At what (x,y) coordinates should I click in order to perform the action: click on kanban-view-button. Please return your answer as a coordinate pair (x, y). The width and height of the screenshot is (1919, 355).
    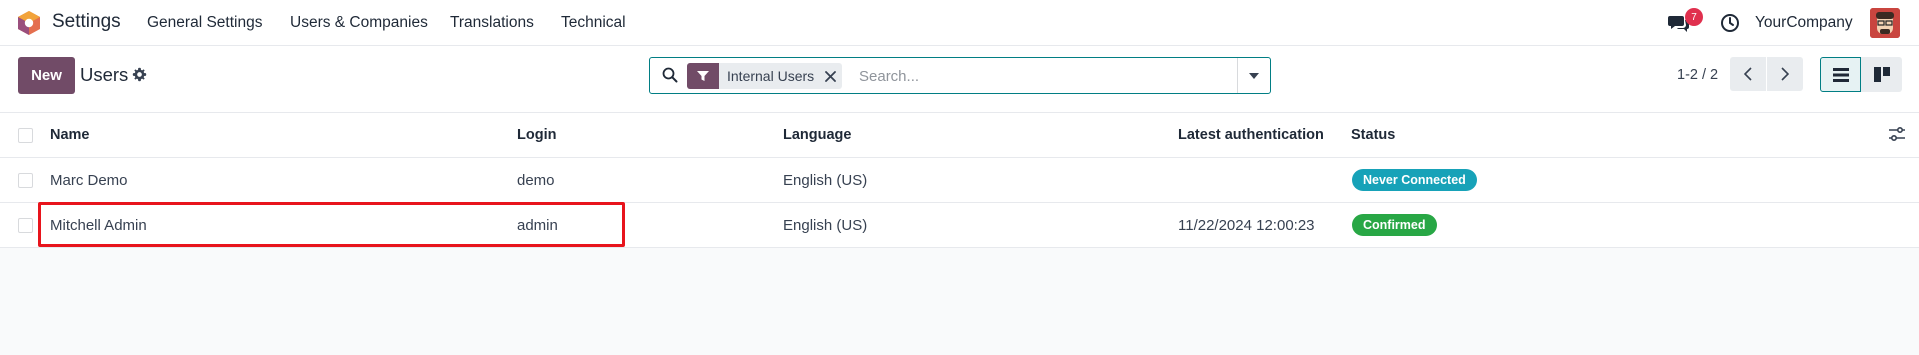
    Looking at the image, I should click on (1881, 74).